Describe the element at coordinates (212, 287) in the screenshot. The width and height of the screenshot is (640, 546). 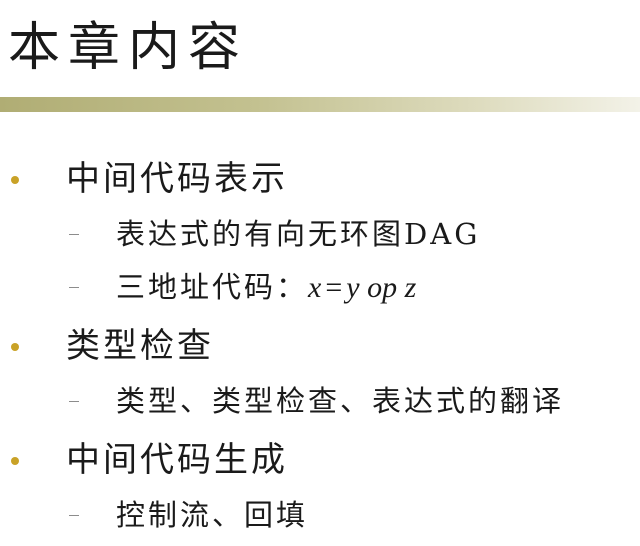
I see `outline-subitem-label: 三地址代码：` at that location.